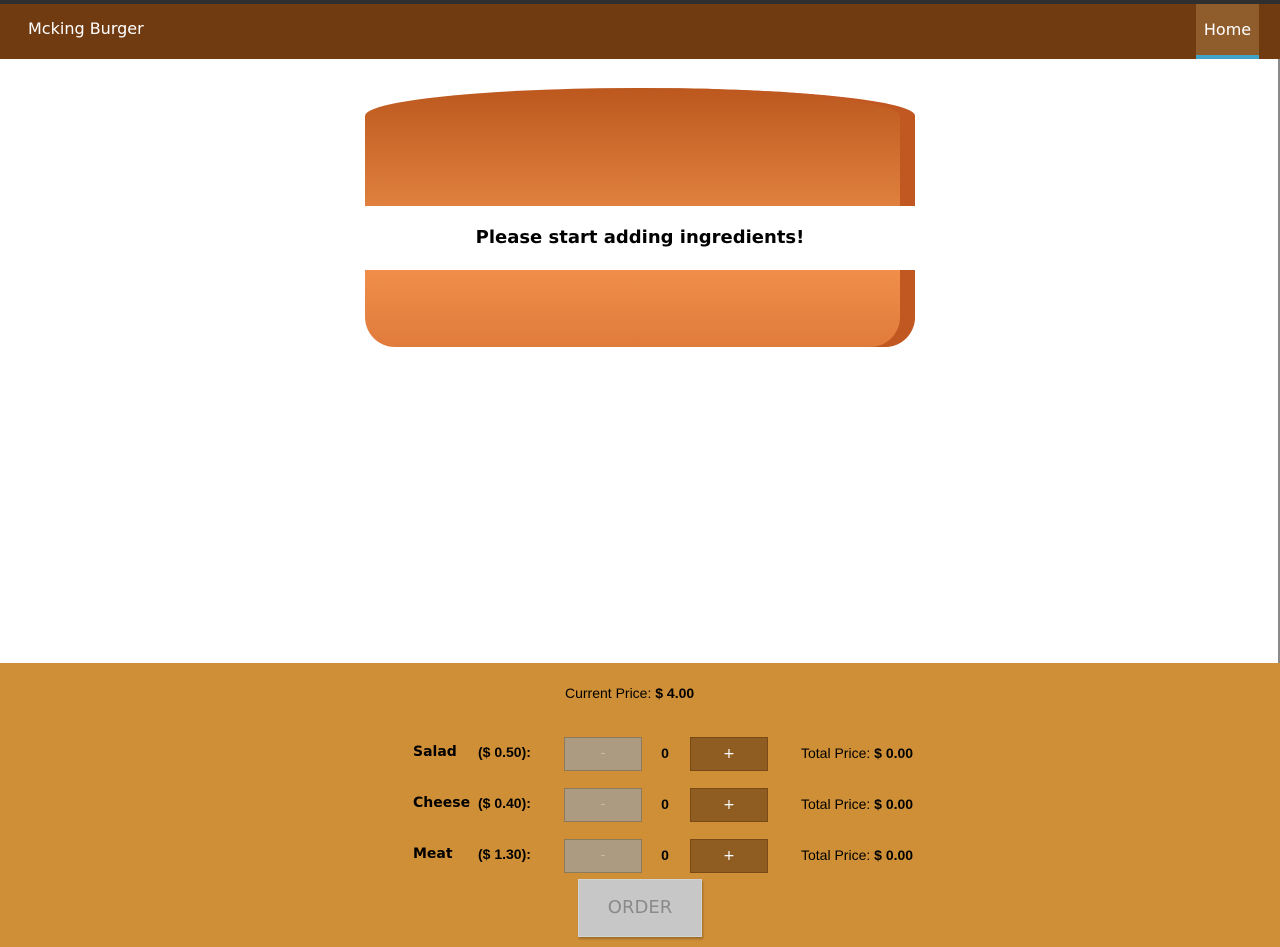 The width and height of the screenshot is (1280, 947). Describe the element at coordinates (1227, 31) in the screenshot. I see `nav-home-link: Home` at that location.